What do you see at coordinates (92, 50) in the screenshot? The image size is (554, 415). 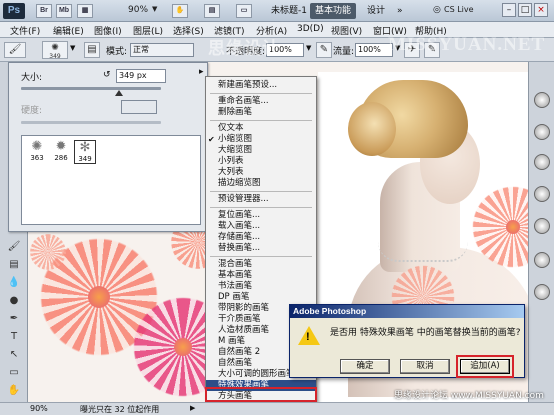 I see `brush-panel-toggle-icon: ▤` at bounding box center [92, 50].